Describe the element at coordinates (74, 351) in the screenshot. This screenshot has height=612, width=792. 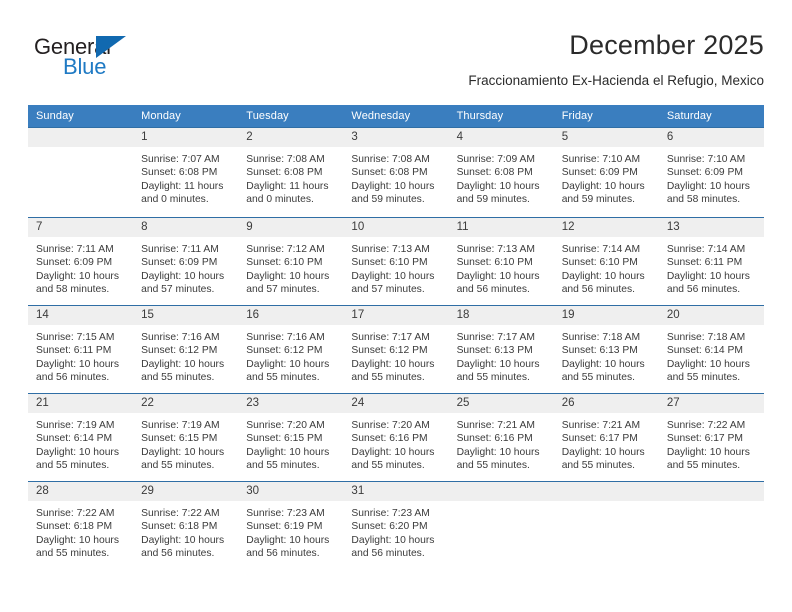
I see `sunset-text: Sunset: 6:11 PM` at that location.